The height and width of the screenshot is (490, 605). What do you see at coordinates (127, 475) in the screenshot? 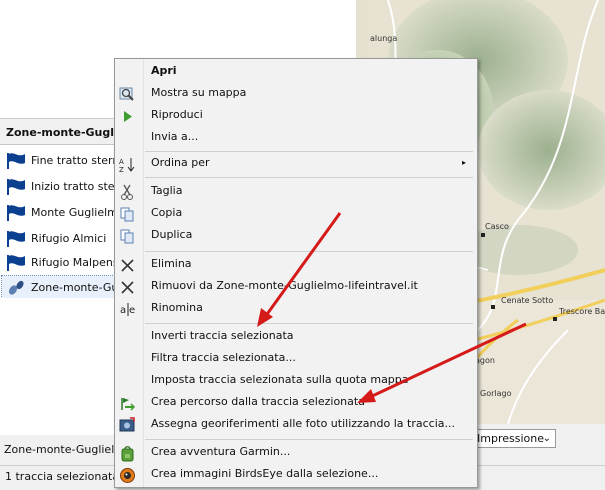
I see `birdseye-icon` at bounding box center [127, 475].